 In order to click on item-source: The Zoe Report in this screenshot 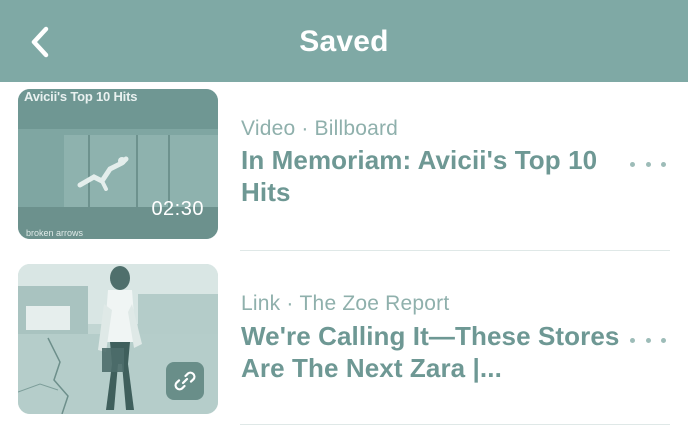, I will do `click(374, 303)`.